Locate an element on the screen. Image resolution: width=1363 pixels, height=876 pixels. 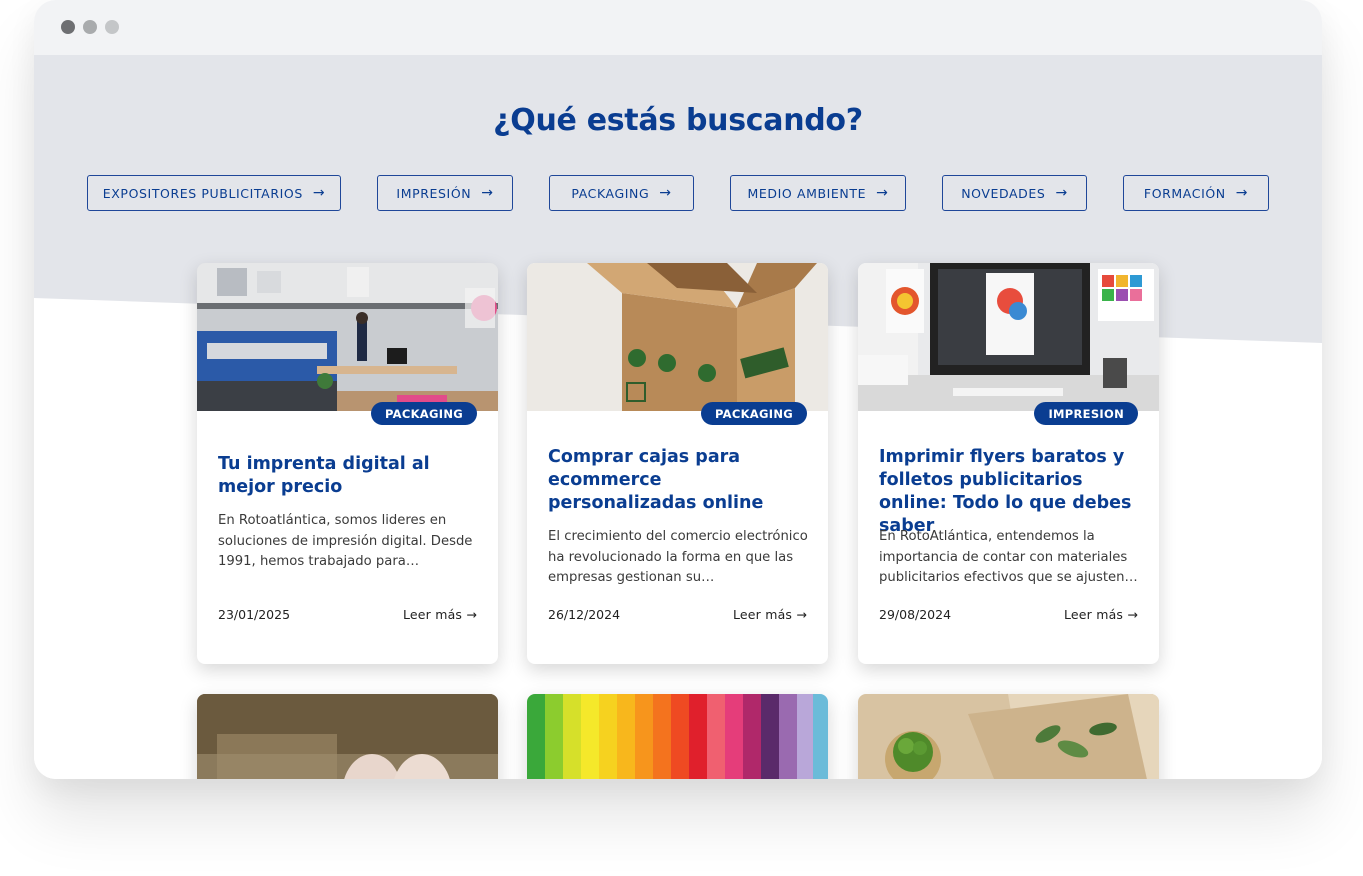
eco-packaging-plant-image is located at coordinates (1008, 736).